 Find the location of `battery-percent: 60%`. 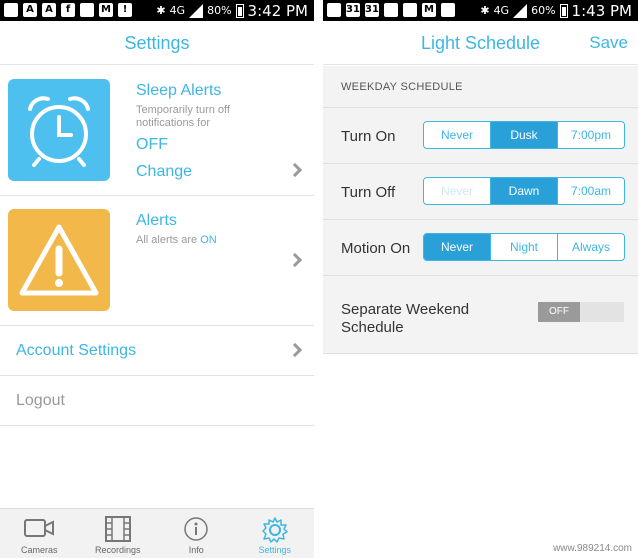

battery-percent: 60% is located at coordinates (543, 10).